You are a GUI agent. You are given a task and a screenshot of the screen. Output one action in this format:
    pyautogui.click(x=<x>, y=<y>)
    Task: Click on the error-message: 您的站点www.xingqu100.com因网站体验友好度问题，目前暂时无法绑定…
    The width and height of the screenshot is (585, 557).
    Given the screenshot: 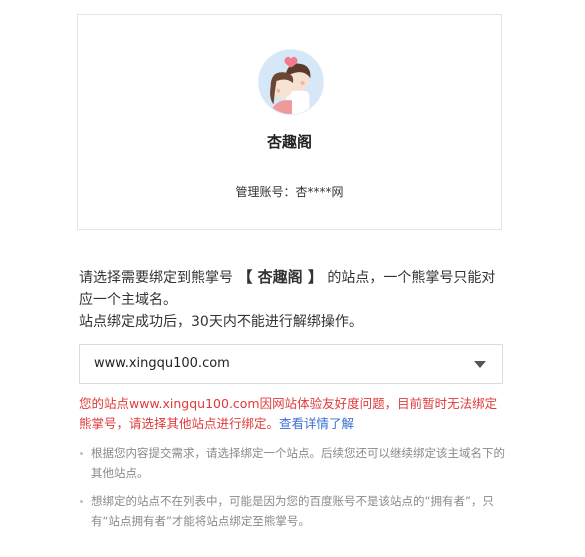 What is the action you would take?
    pyautogui.click(x=294, y=414)
    